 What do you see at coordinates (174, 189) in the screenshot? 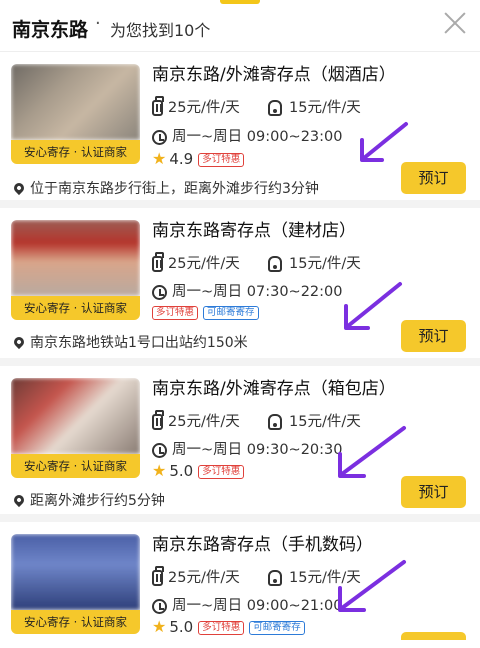
I see `location-text: 位于南京东路步行街上，距离外滩步行约3分钟` at bounding box center [174, 189].